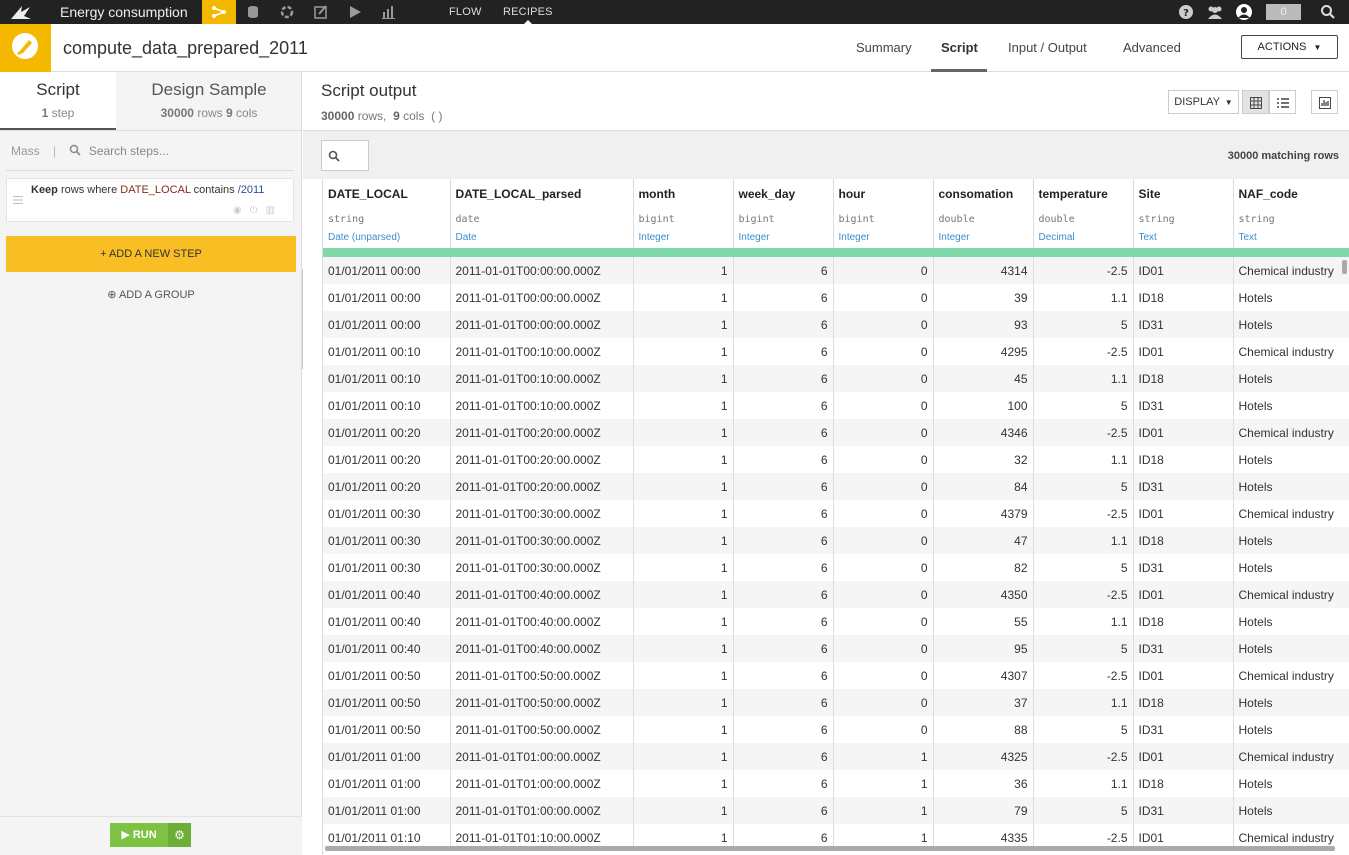 This screenshot has height=855, width=1349. What do you see at coordinates (1282, 102) in the screenshot?
I see `list-view-button` at bounding box center [1282, 102].